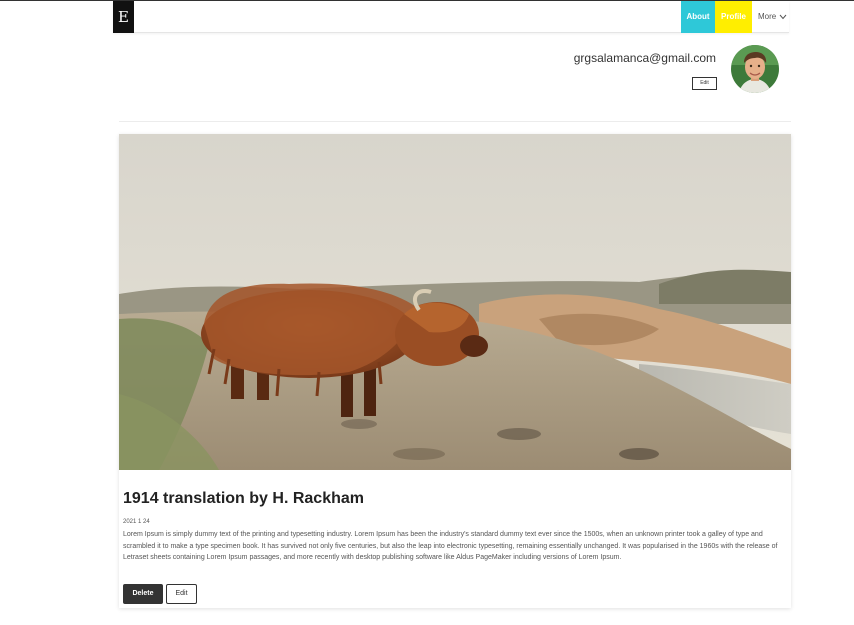 The image size is (854, 625). Describe the element at coordinates (123, 17) in the screenshot. I see `brand-logo: E` at that location.